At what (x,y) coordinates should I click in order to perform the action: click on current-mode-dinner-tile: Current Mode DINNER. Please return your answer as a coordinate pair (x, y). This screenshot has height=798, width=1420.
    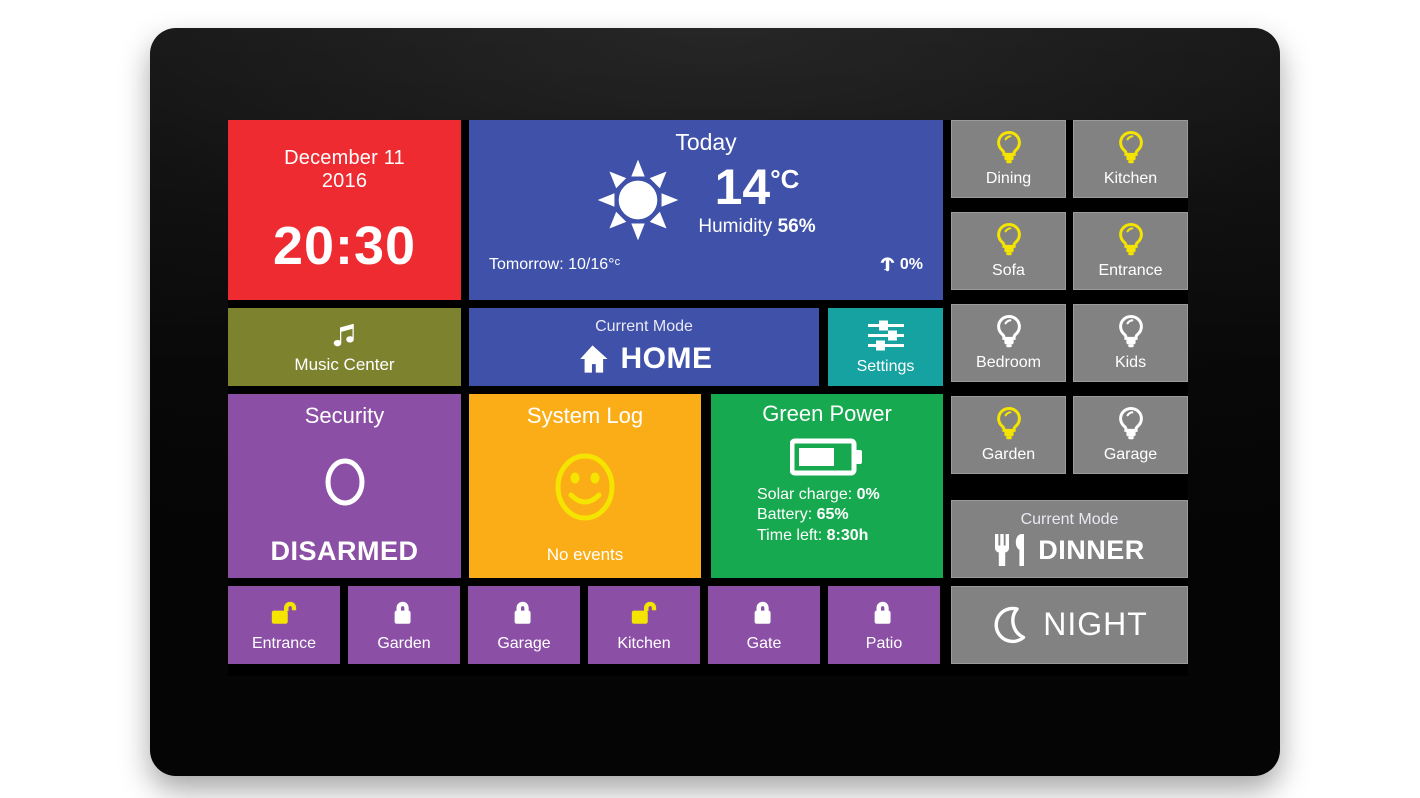
    Looking at the image, I should click on (1069, 539).